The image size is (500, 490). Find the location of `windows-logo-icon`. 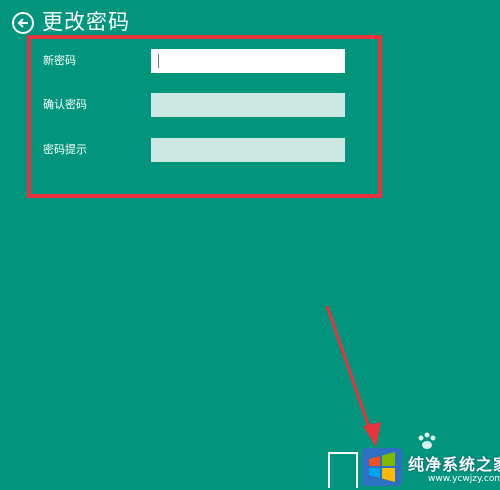

windows-logo-icon is located at coordinates (382, 467).